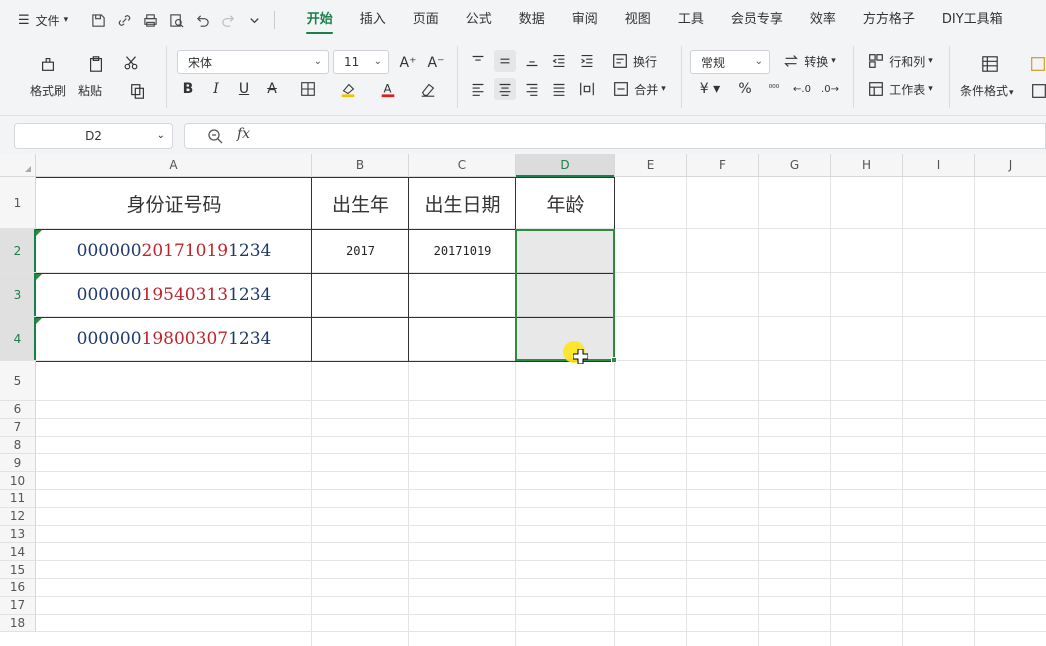  What do you see at coordinates (48, 64) in the screenshot?
I see `format-painter-icon` at bounding box center [48, 64].